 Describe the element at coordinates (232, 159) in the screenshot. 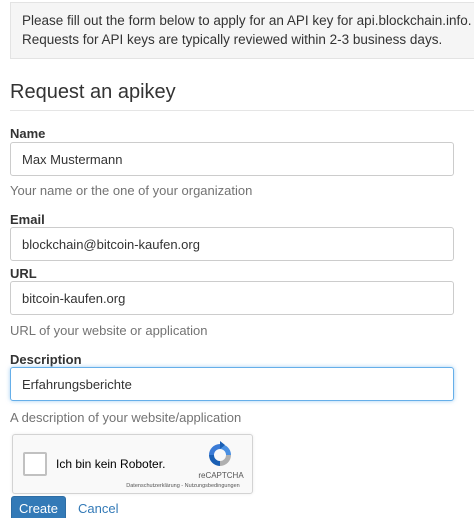

I see `name-input` at that location.